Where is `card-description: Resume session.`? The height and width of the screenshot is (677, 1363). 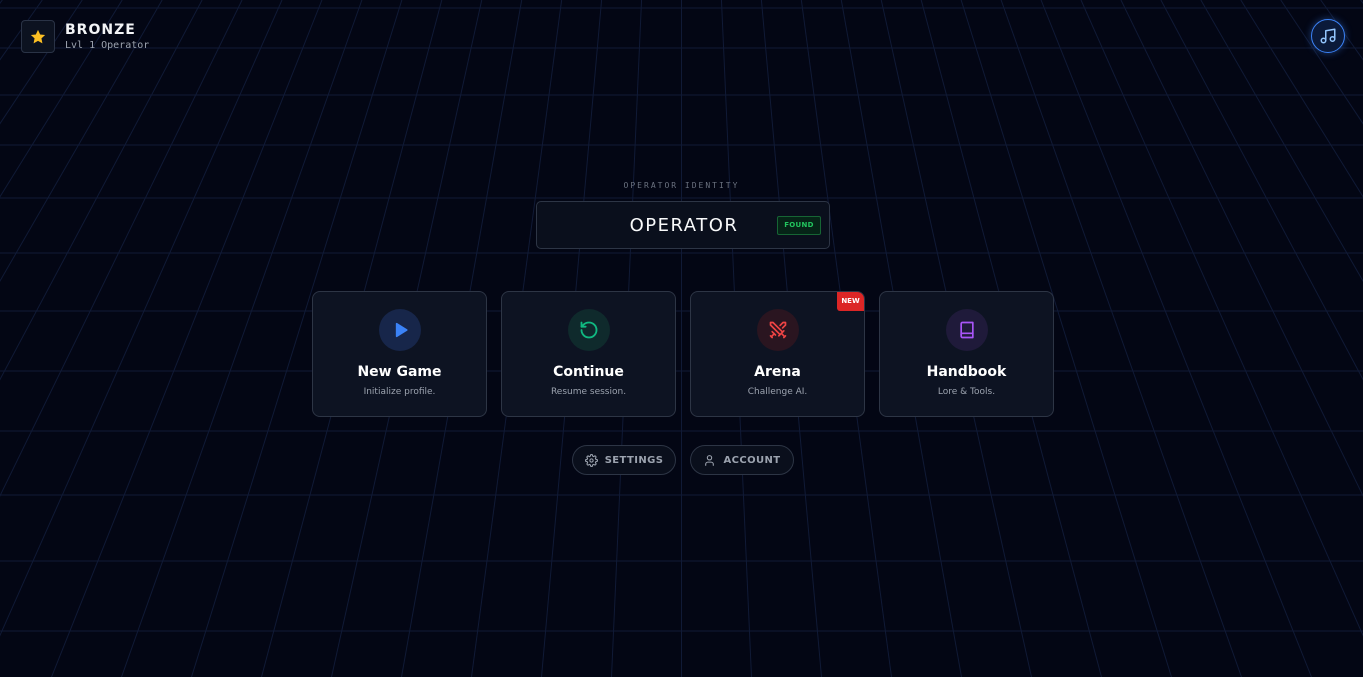 card-description: Resume session. is located at coordinates (588, 392).